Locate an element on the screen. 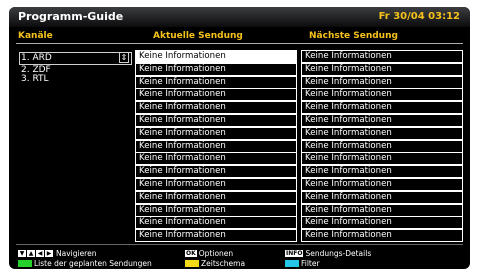 The width and height of the screenshot is (478, 274). footer-divider is located at coordinates (239, 244).